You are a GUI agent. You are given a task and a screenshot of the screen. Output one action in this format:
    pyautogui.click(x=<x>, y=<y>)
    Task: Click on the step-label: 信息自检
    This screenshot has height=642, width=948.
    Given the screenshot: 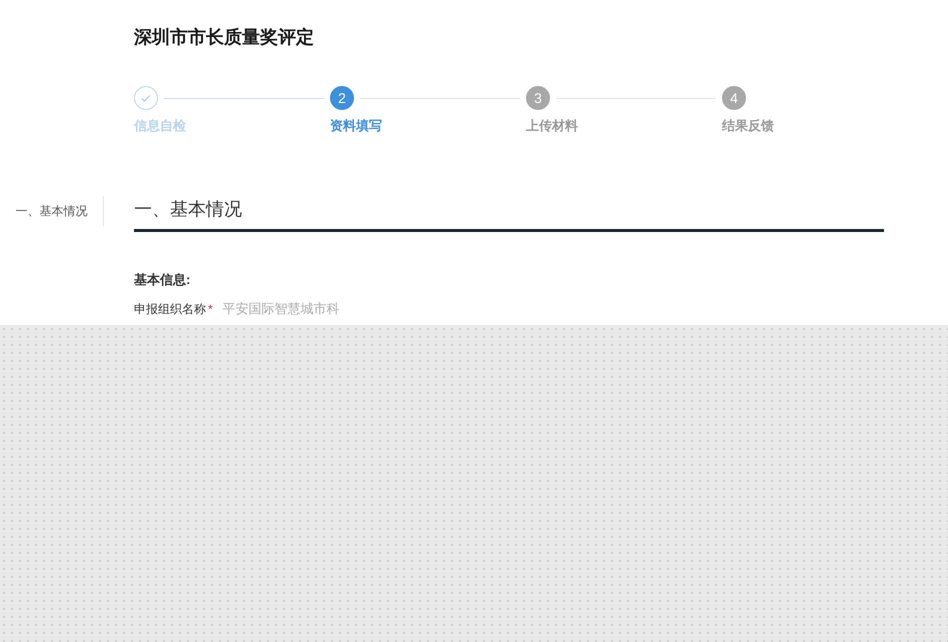 What is the action you would take?
    pyautogui.click(x=160, y=126)
    